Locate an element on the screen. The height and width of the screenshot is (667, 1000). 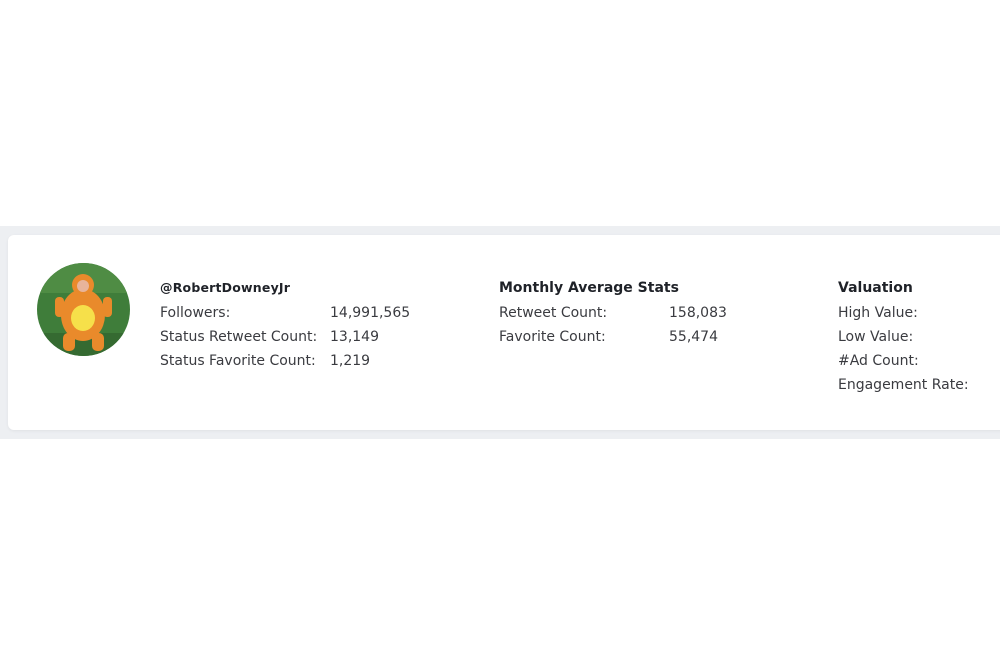
stat-value: 158,083 is located at coordinates (698, 313).